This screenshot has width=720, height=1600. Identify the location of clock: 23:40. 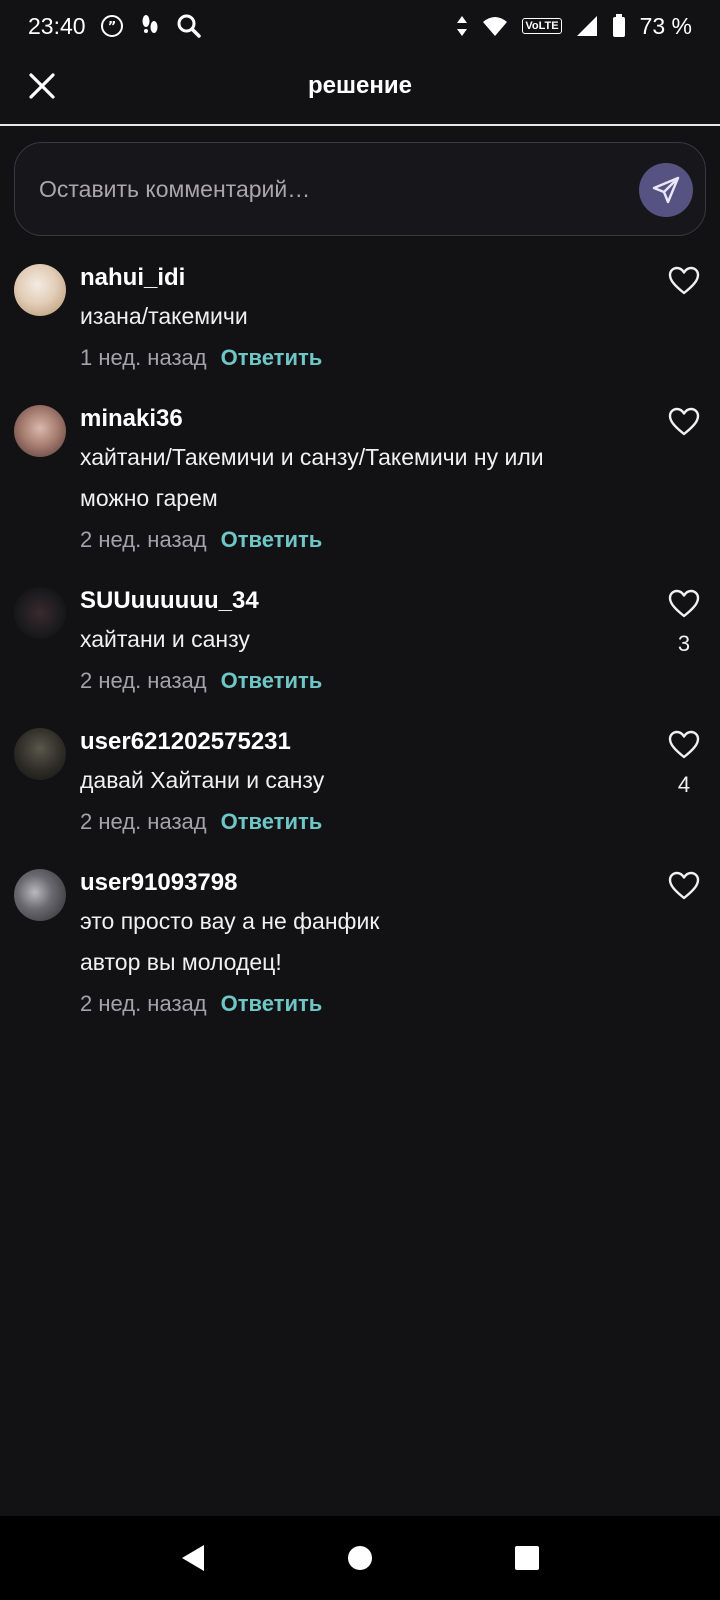
(57, 25).